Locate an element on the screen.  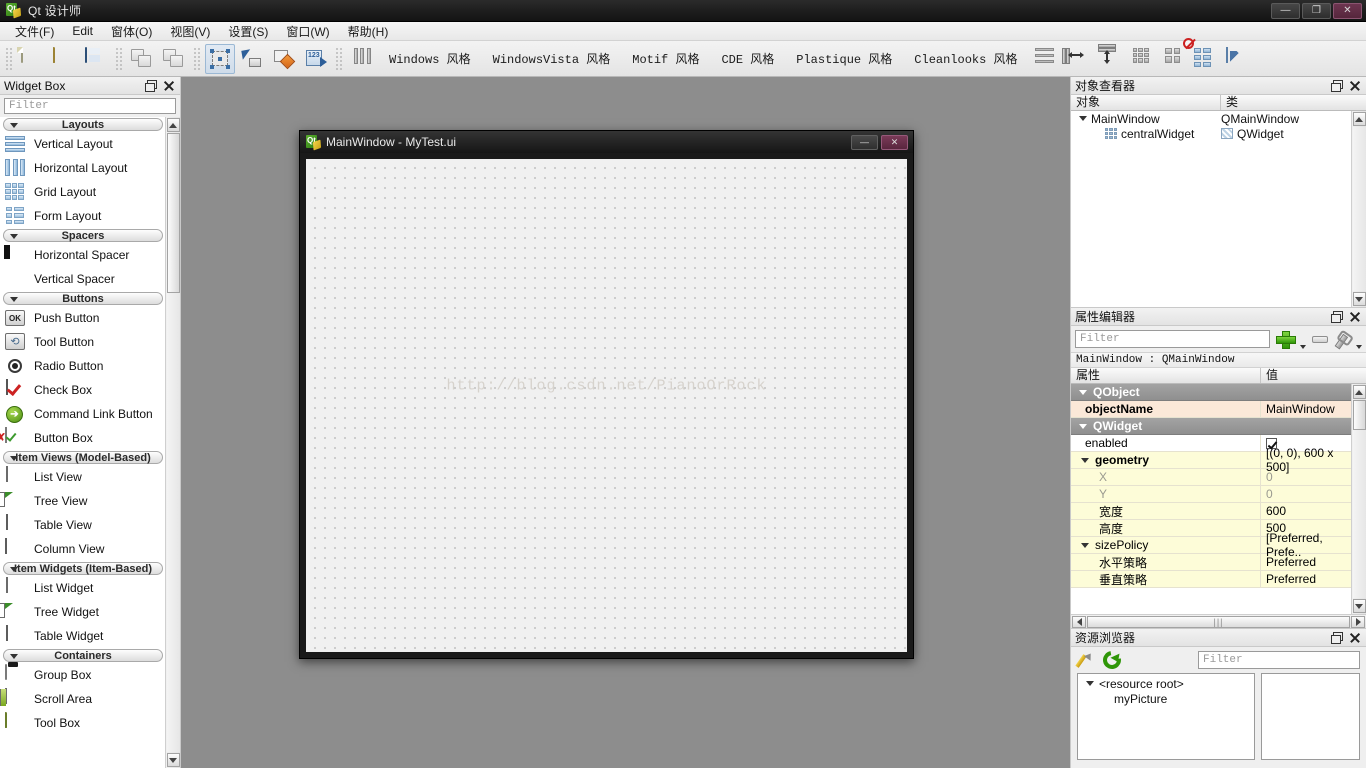
column-header-object: 对象 is located at coordinates (1146, 102).